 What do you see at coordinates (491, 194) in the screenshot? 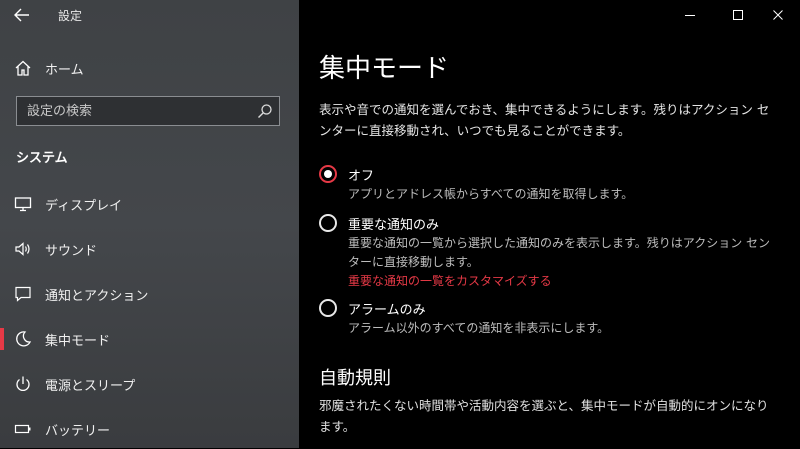
I see `option-description: アプリとアドレス帳からすべての通知を取得します。` at bounding box center [491, 194].